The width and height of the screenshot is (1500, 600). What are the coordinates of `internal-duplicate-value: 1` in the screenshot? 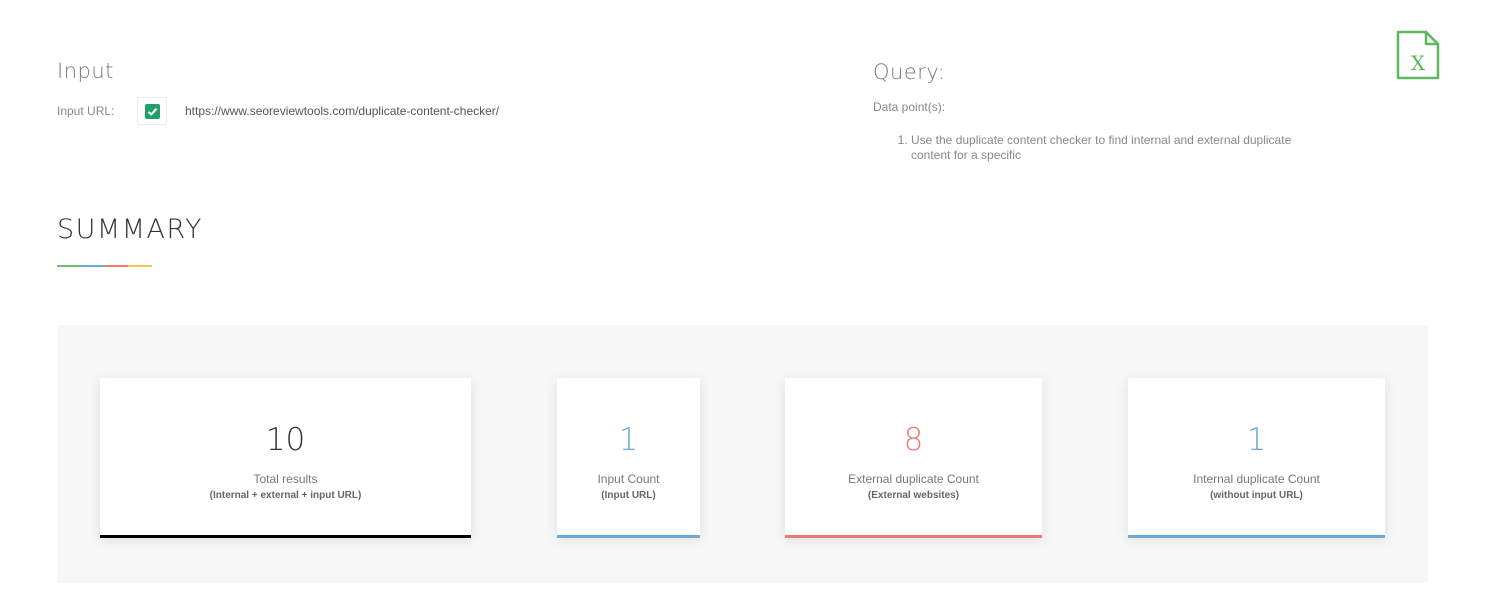 It's located at (1256, 440).